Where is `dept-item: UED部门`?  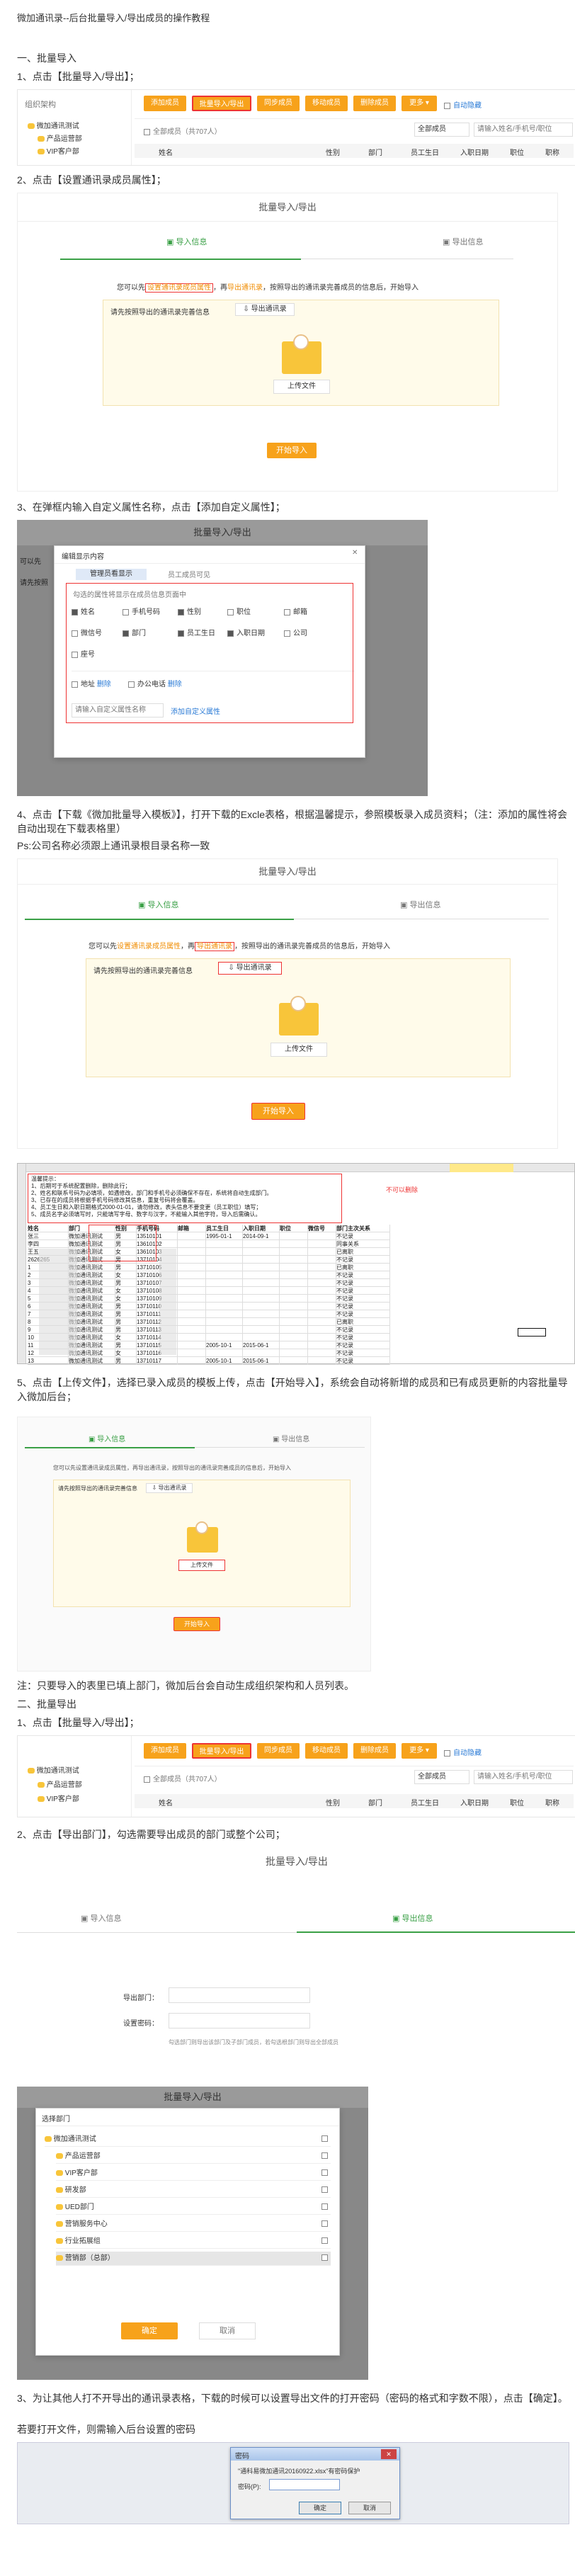
dept-item: UED部门 is located at coordinates (193, 2208).